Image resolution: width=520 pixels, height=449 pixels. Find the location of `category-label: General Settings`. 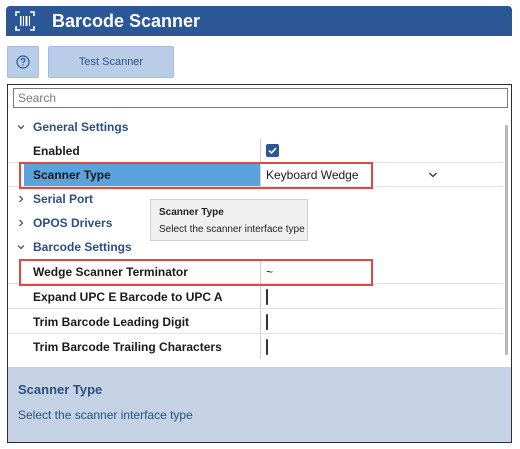

category-label: General Settings is located at coordinates (81, 127).